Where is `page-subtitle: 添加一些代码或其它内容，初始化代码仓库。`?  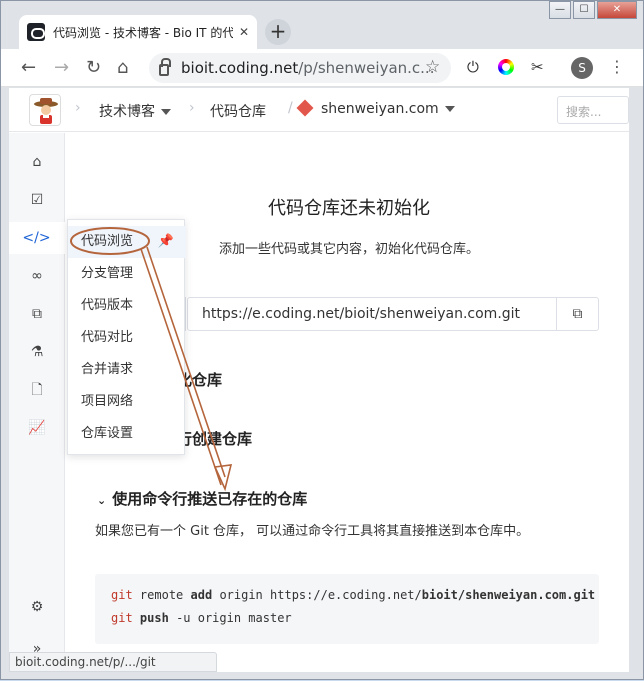 page-subtitle: 添加一些代码或其它内容，初始化代码仓库。 is located at coordinates (348, 249).